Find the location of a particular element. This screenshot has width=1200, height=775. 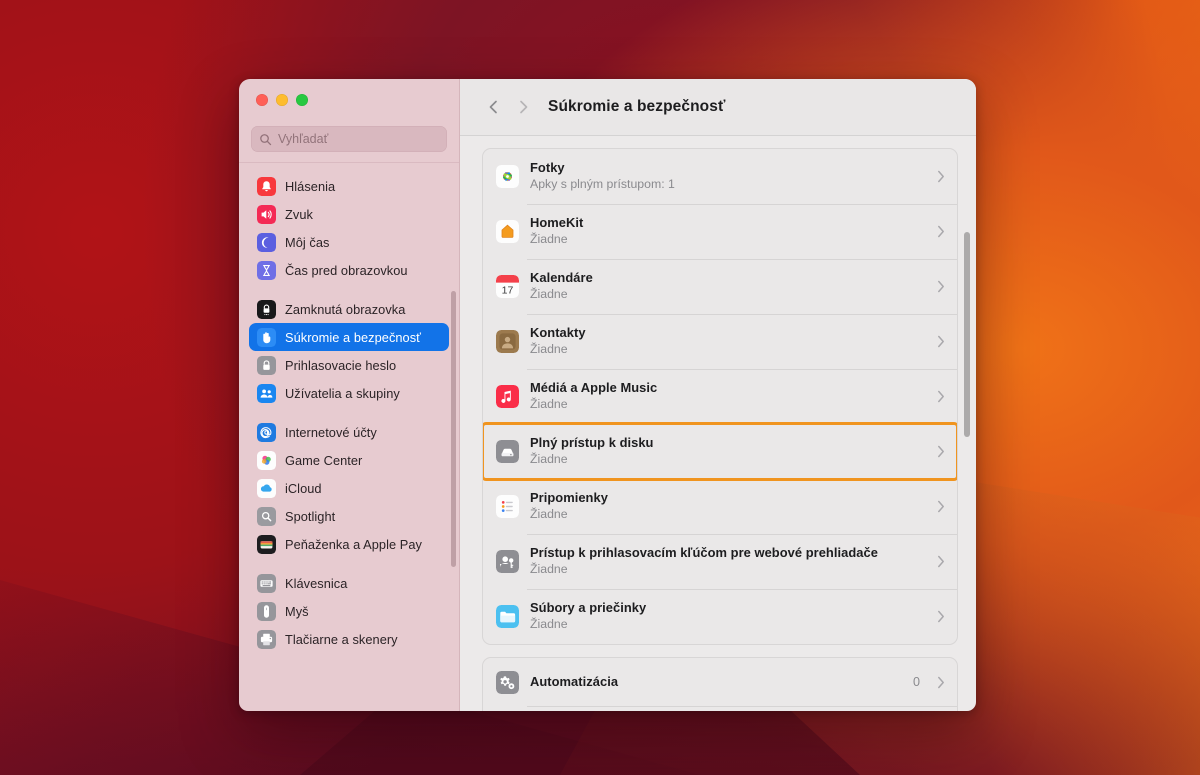

sidebar-item-game-center: Game Center is located at coordinates (349, 460).